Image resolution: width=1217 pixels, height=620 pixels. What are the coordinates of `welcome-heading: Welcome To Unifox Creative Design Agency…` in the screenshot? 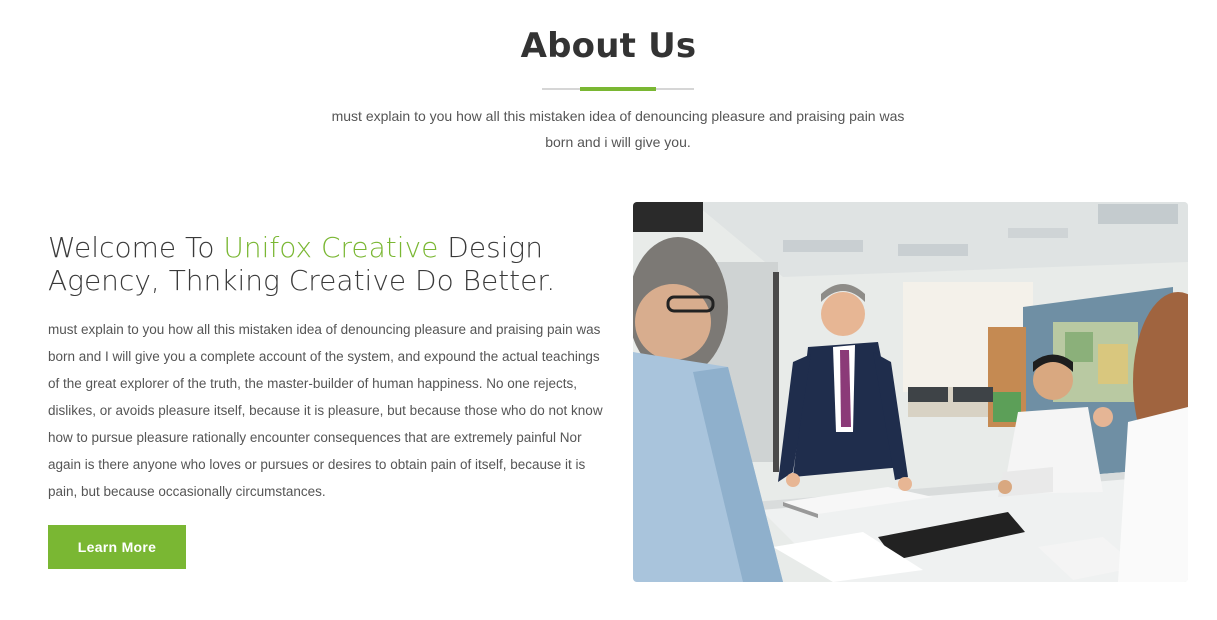 It's located at (328, 264).